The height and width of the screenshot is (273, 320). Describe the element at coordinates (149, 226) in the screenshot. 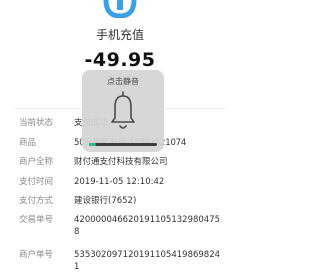

I see `detail-value: 4200000466201911051329804758` at that location.